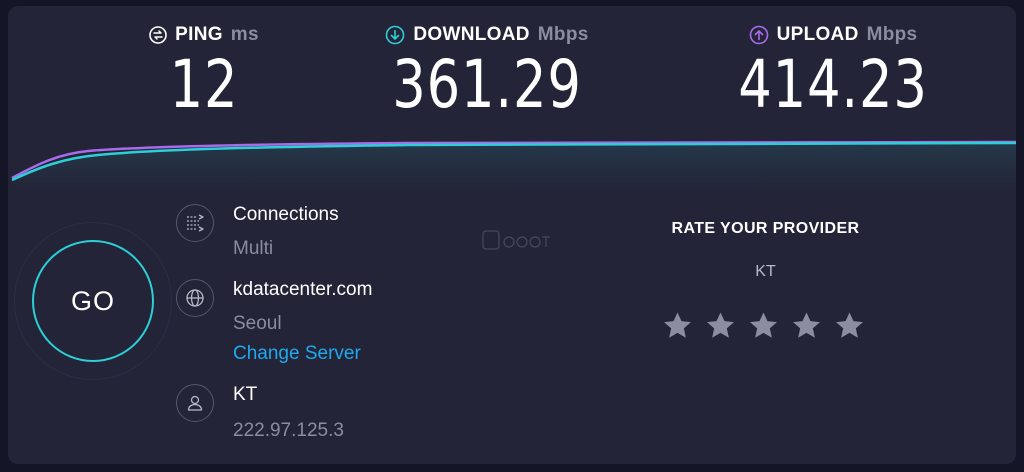  Describe the element at coordinates (817, 34) in the screenshot. I see `upload-label: UPLOAD` at that location.